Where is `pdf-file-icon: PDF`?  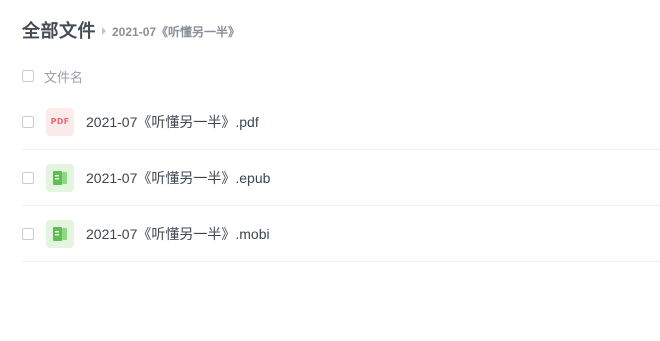
pdf-file-icon: PDF is located at coordinates (60, 121).